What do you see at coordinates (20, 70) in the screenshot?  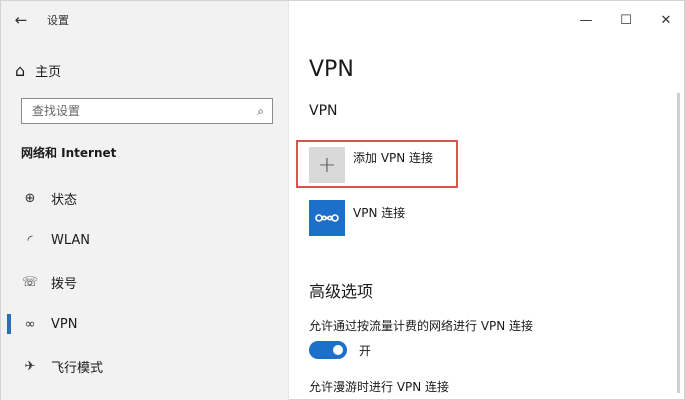 I see `home-icon: ⌂` at bounding box center [20, 70].